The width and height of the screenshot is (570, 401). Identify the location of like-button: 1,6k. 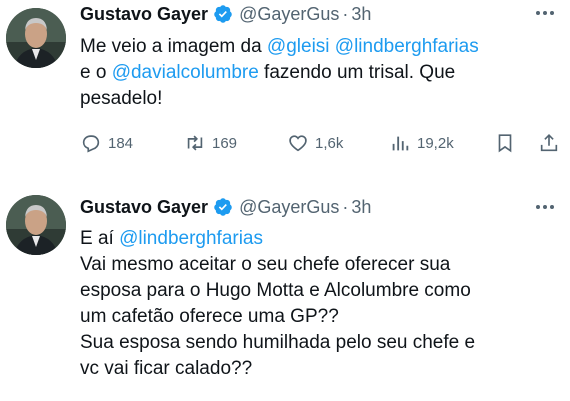
(315, 143).